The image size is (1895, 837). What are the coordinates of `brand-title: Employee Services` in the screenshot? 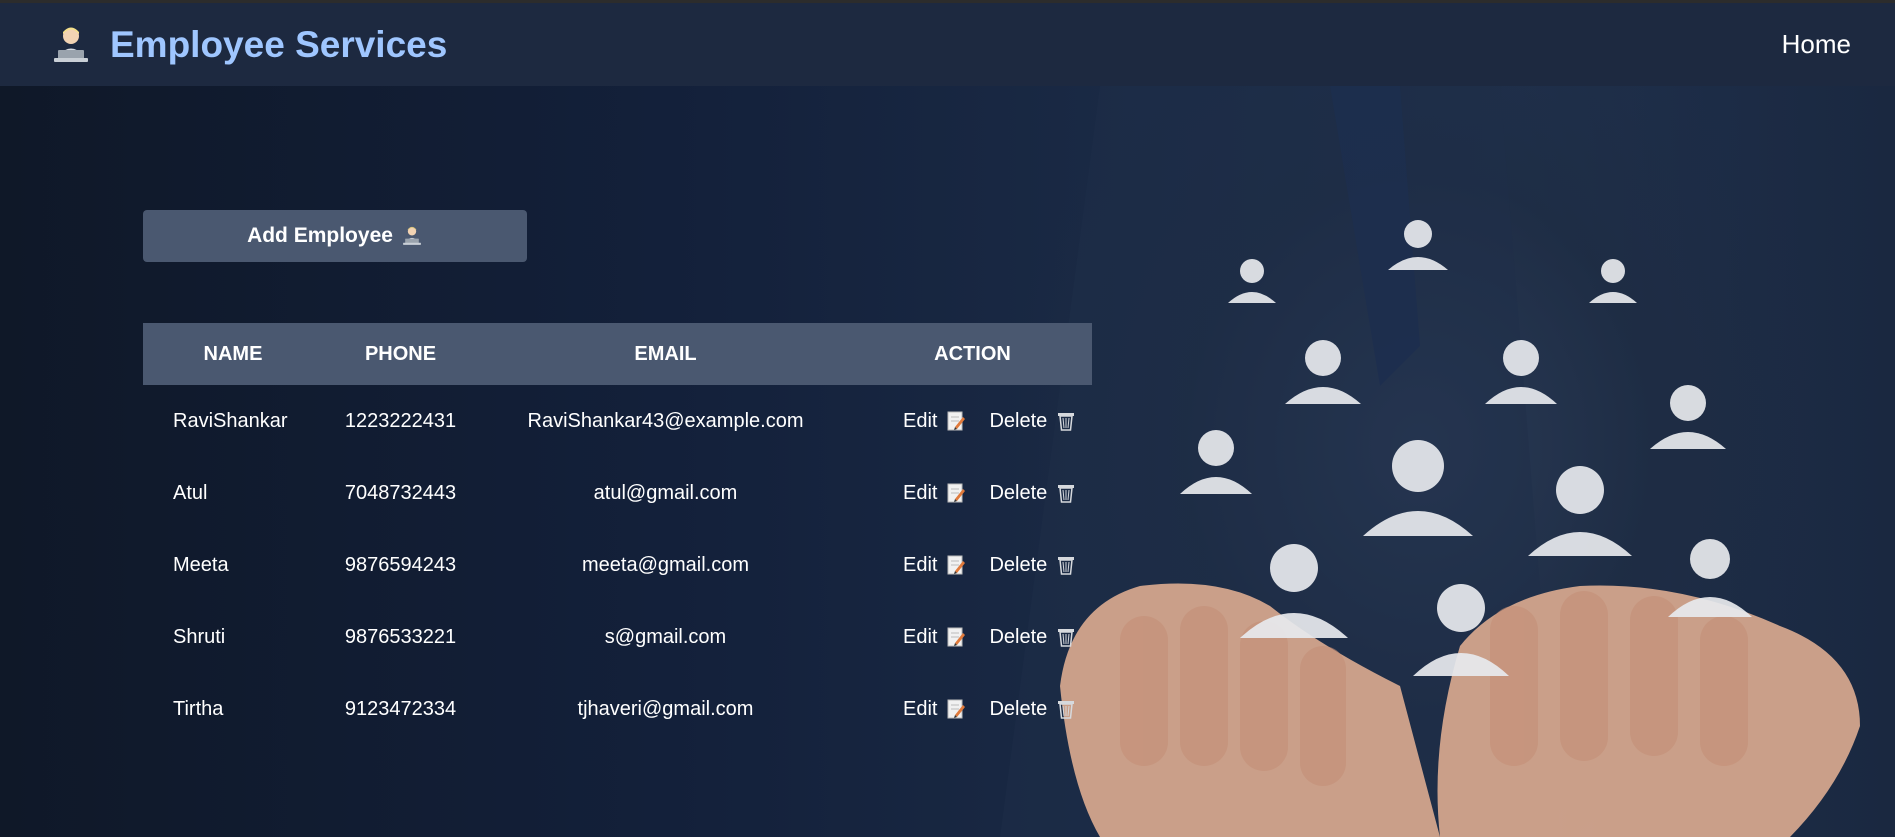 It's located at (279, 44).